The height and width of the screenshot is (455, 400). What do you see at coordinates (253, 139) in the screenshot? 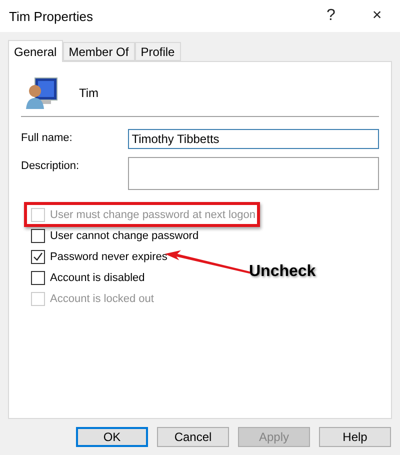
I see `input-field: Timothy Tibbetts` at bounding box center [253, 139].